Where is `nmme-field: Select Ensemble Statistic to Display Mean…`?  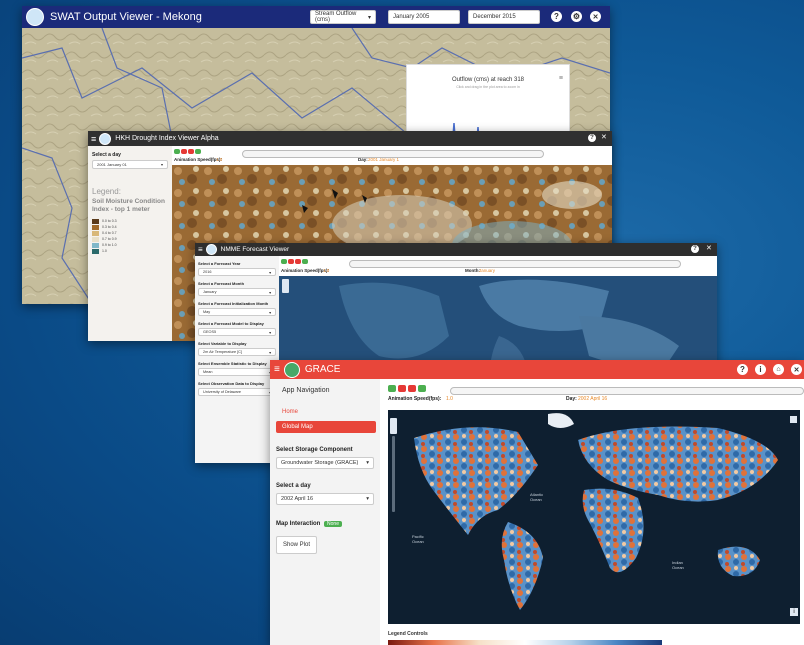 nmme-field: Select Ensemble Statistic to Display Mean… is located at coordinates (237, 368).